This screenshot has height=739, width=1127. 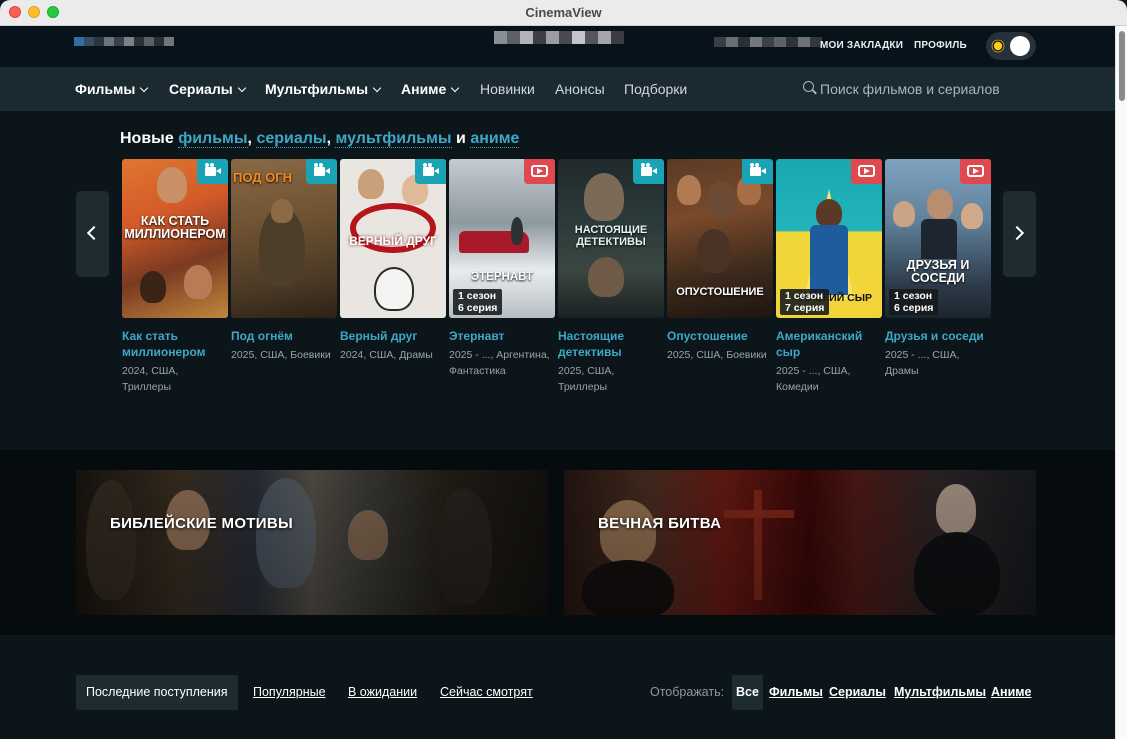 I want to click on bookmarks-link: МОИ ЗАКЛАДКИ, so click(x=861, y=45).